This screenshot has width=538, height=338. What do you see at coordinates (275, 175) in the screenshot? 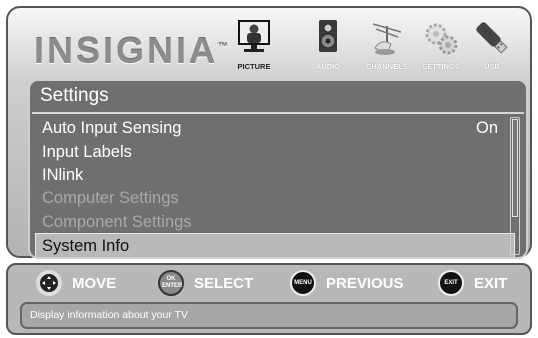
I see `menu-item-inlink: INlink` at bounding box center [275, 175].